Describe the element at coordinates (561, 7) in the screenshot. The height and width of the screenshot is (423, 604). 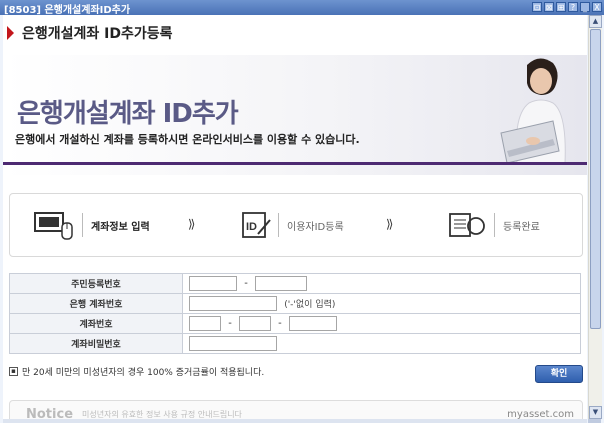
I see `layout-icon: ⊞` at that location.